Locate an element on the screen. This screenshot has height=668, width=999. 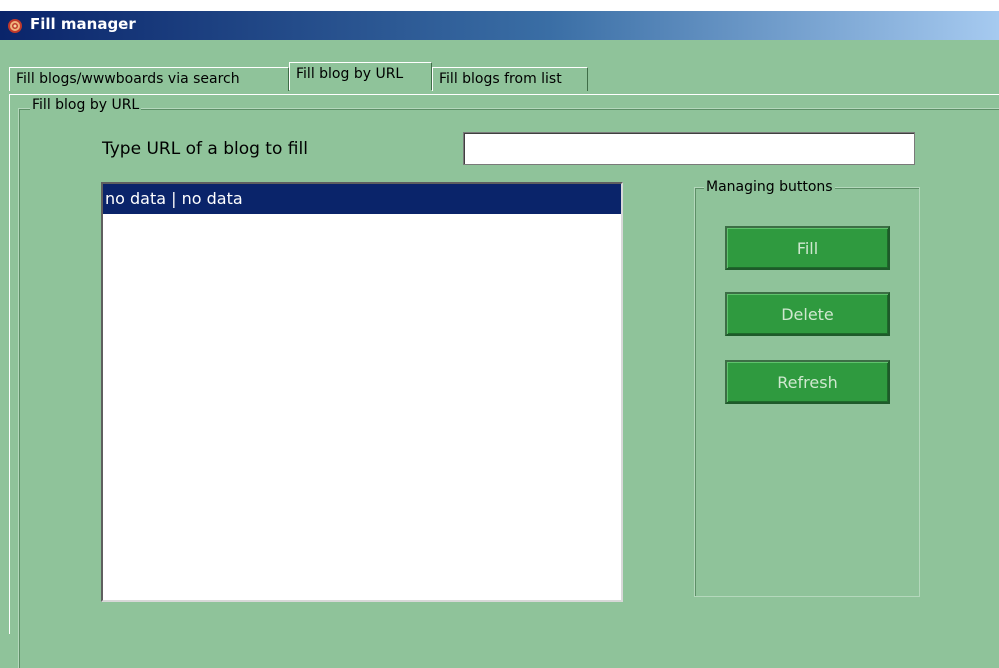
tab-fill-via-search: Fill blogs/wwwboards via search is located at coordinates (149, 79).